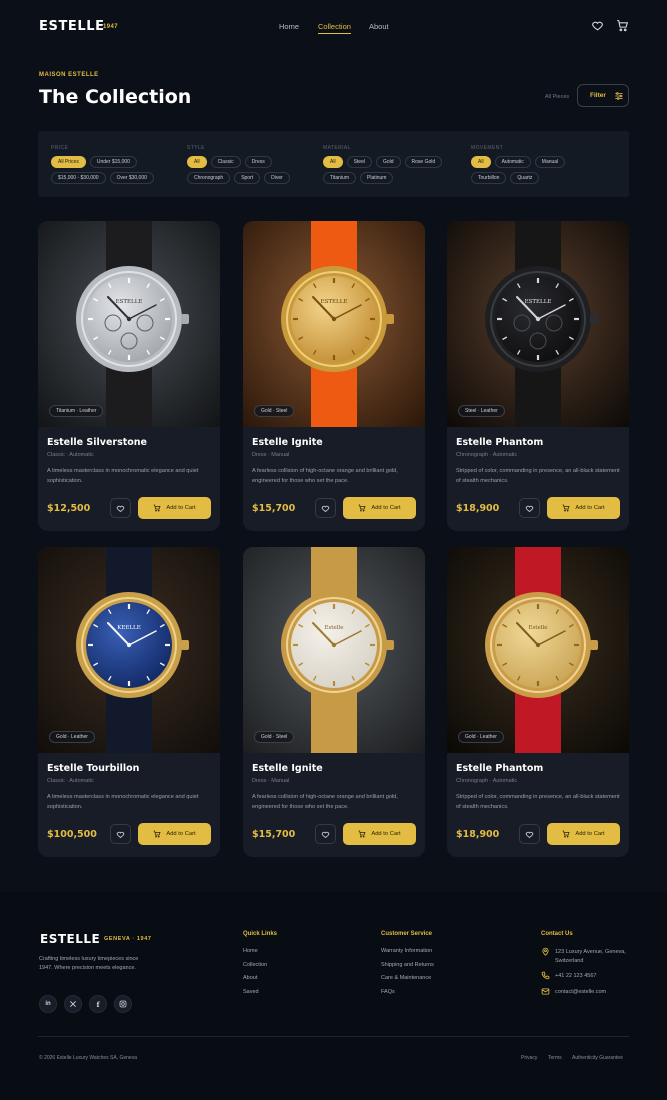  What do you see at coordinates (73, 1004) in the screenshot?
I see `x-icon` at bounding box center [73, 1004].